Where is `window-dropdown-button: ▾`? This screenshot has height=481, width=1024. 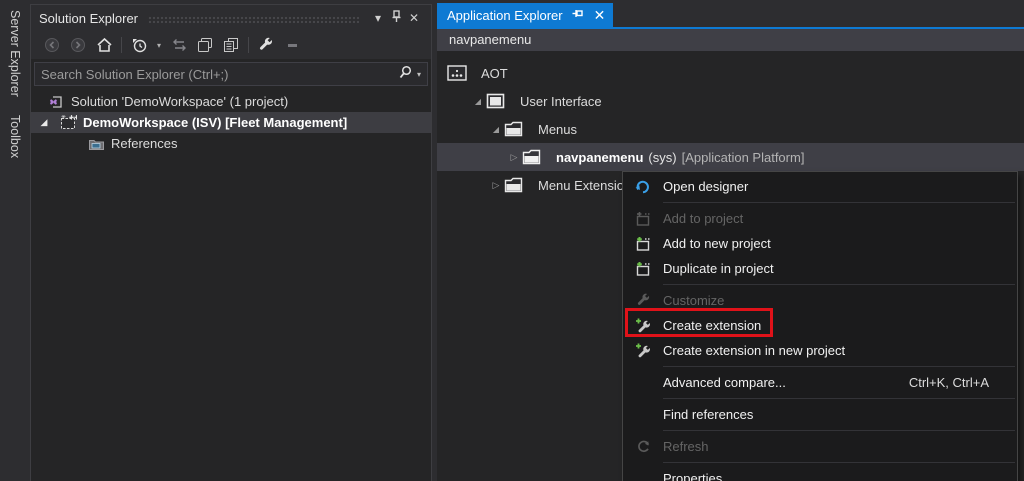
window-dropdown-button: ▾ is located at coordinates (378, 18).